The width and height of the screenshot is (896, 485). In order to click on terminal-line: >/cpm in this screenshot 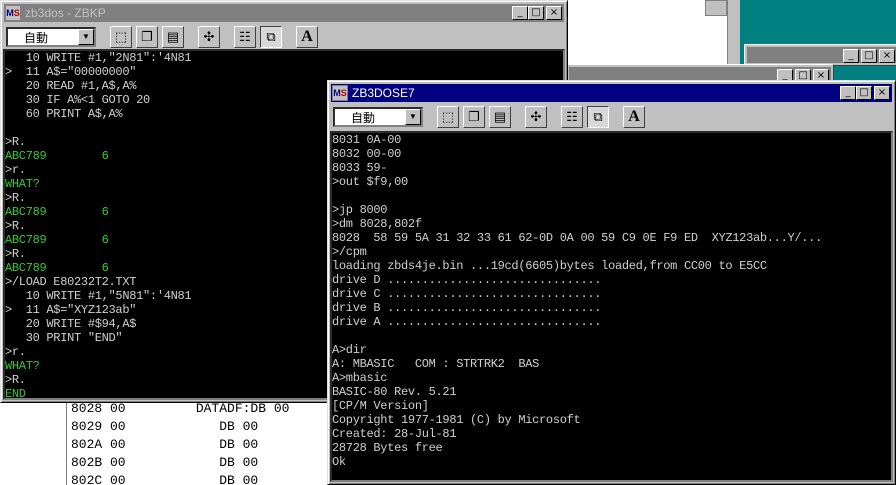, I will do `click(349, 252)`.